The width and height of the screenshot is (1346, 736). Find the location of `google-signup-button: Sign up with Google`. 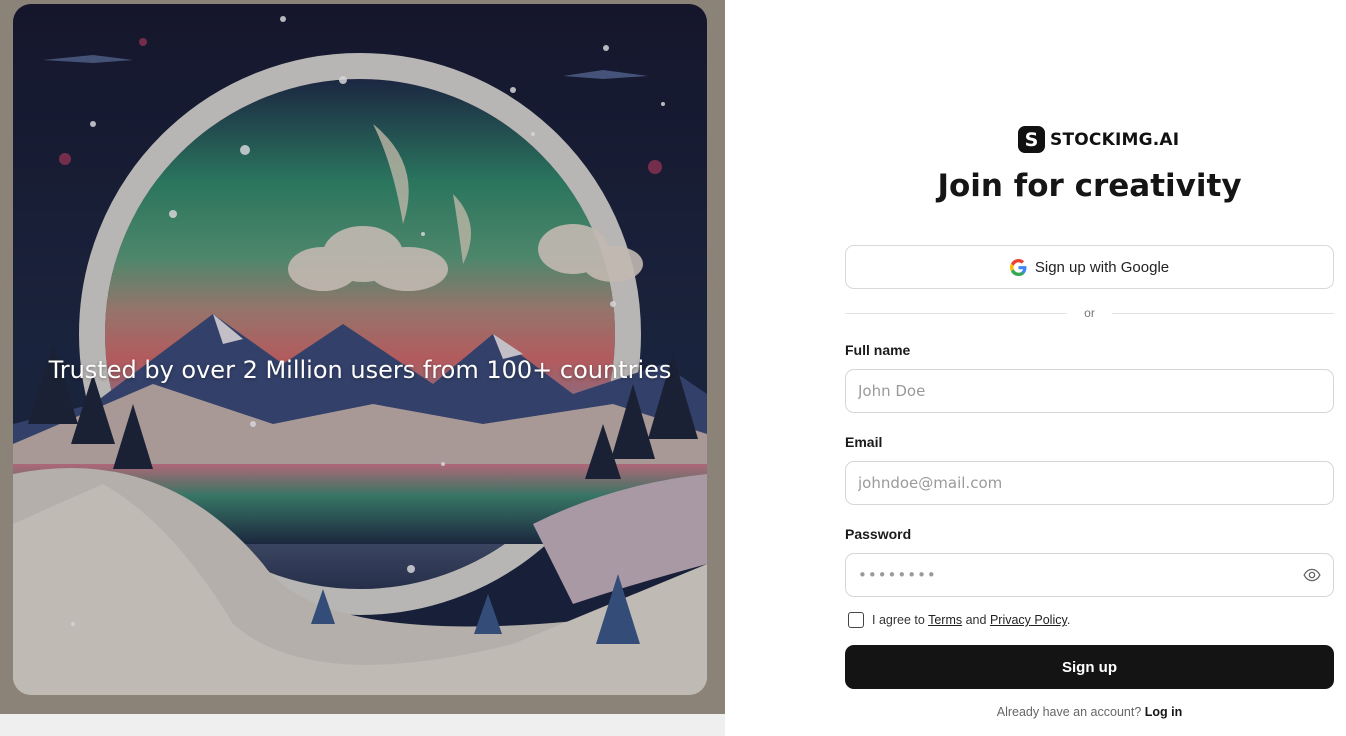

google-signup-button: Sign up with Google is located at coordinates (1089, 267).